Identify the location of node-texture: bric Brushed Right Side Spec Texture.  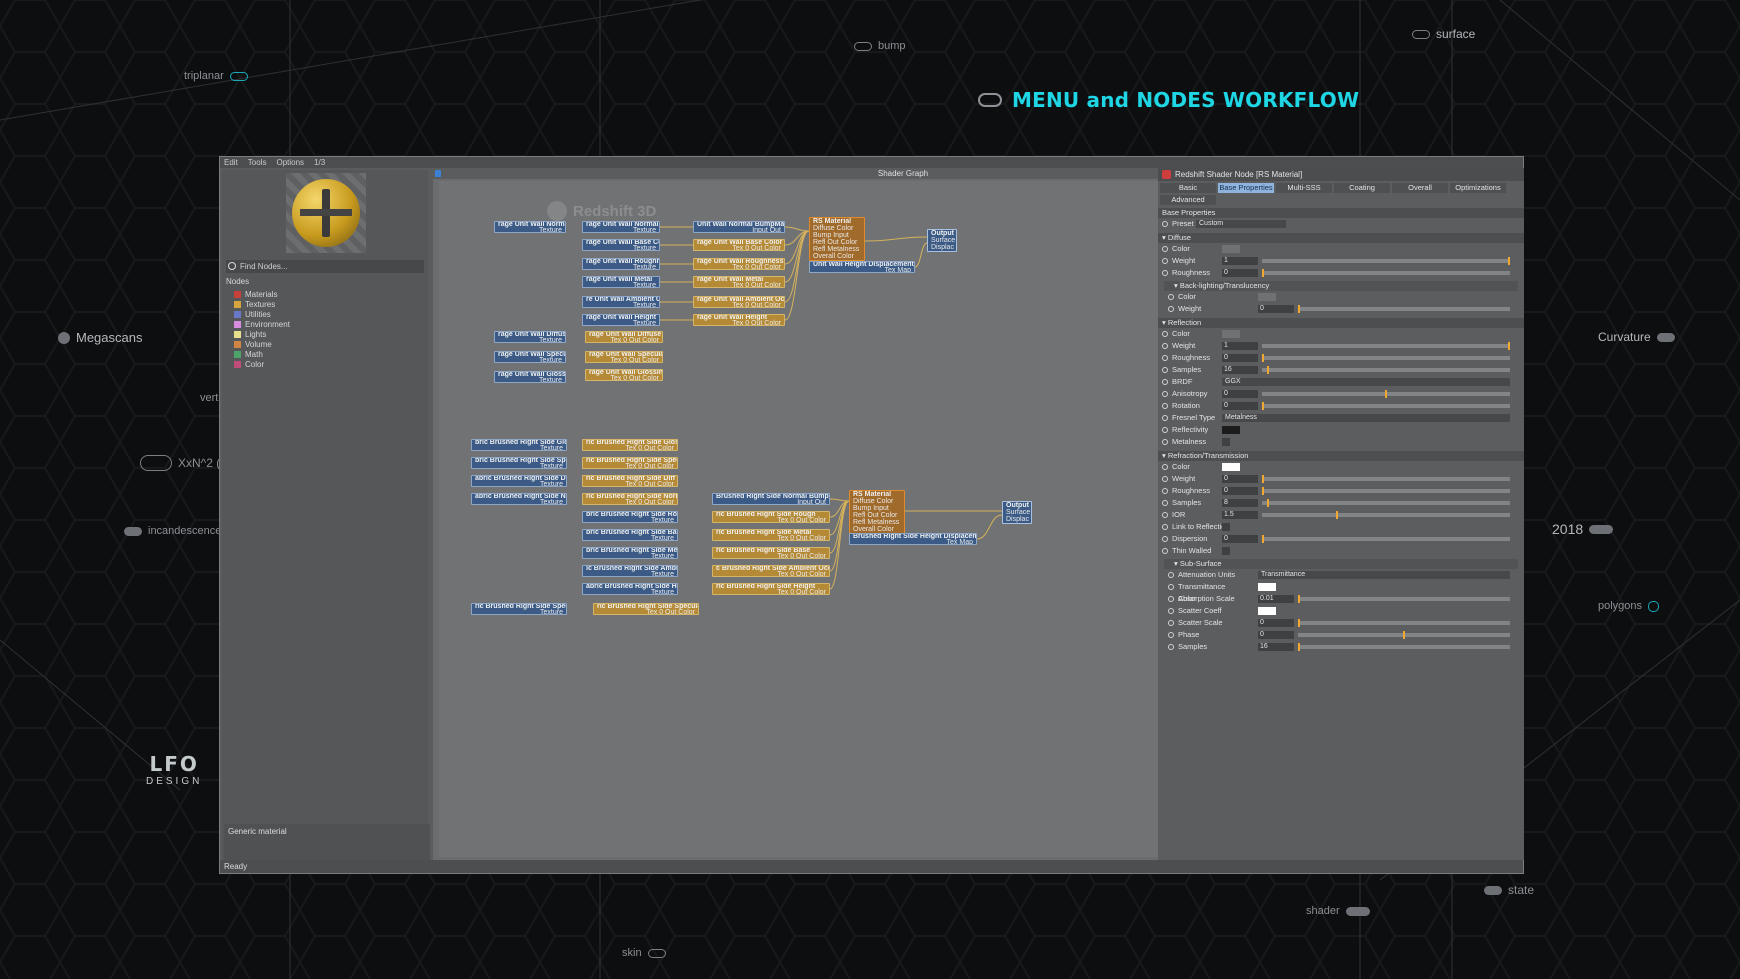
(519, 463).